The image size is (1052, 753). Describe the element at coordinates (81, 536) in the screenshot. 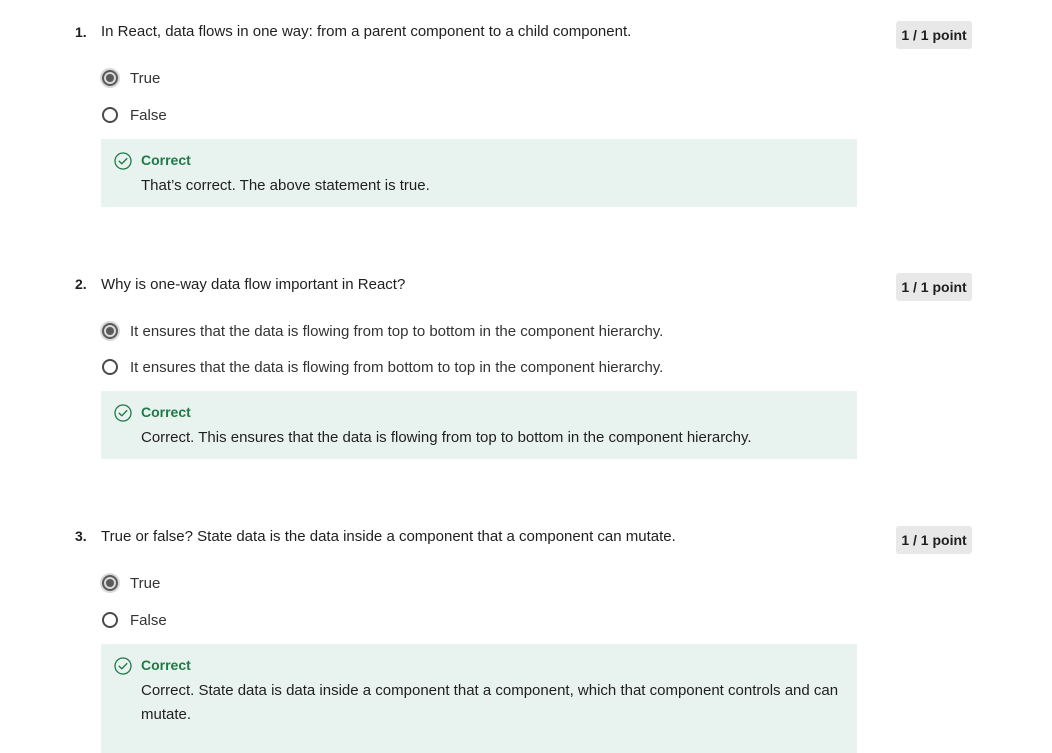

I see `question-number: 3.` at that location.